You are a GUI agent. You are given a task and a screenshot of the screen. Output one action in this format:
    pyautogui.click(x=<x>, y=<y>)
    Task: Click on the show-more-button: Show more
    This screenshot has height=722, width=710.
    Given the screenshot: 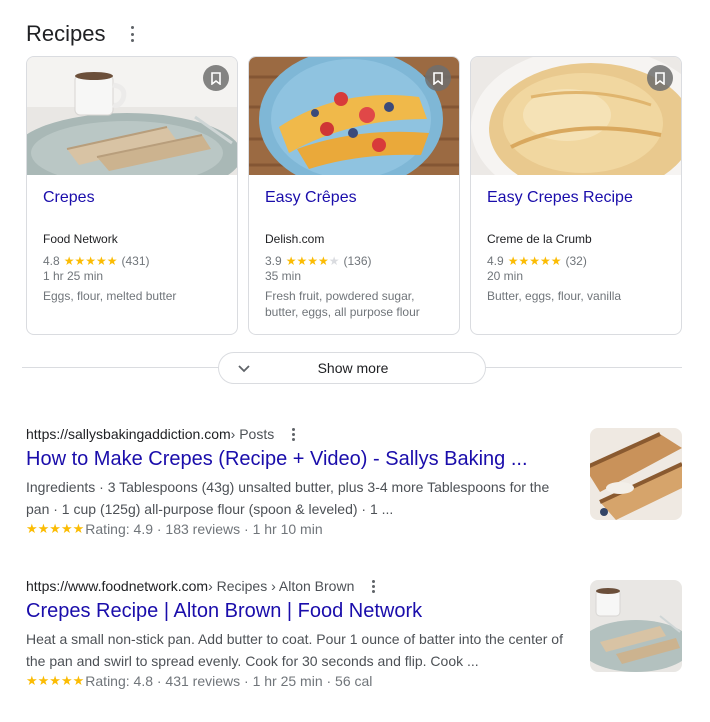 What is the action you would take?
    pyautogui.click(x=352, y=368)
    